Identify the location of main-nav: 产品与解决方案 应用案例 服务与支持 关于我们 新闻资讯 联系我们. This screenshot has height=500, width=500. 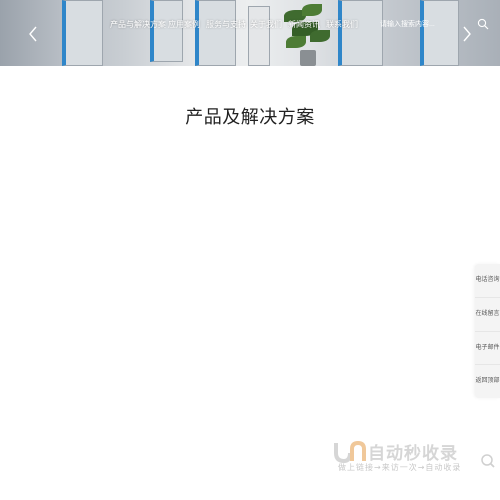
(237, 25).